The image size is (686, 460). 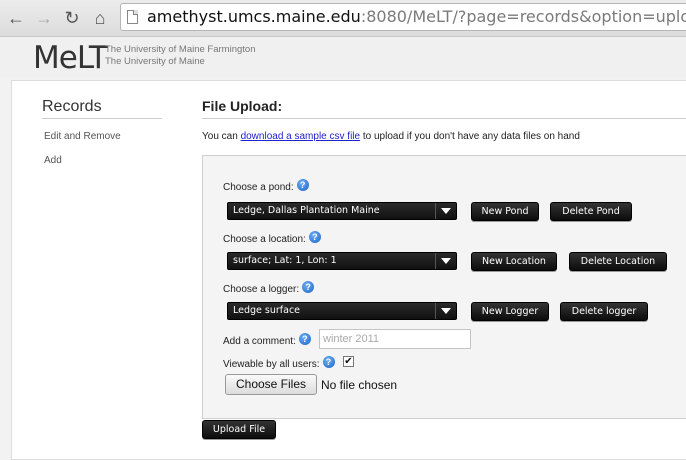 I want to click on page-title: File Upload:, so click(x=242, y=106).